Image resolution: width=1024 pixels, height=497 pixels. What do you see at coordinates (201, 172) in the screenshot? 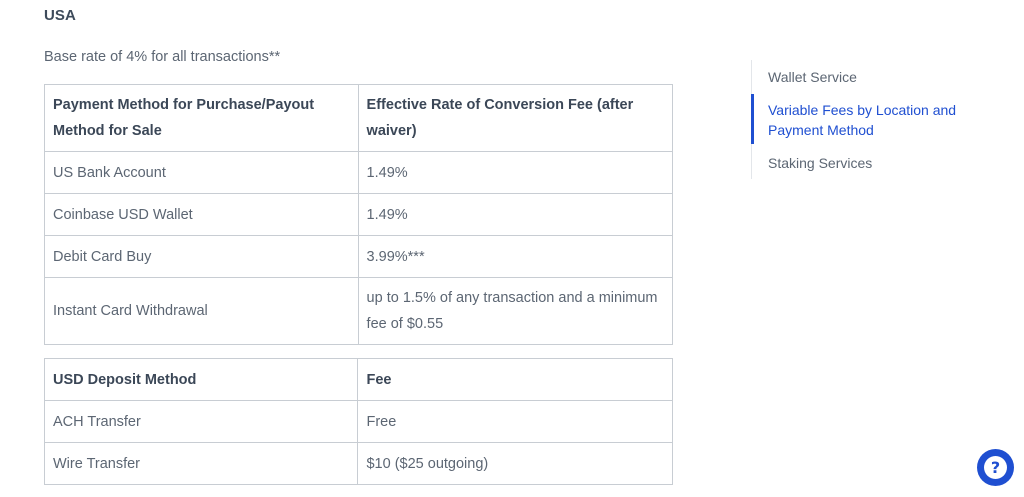
I see `payment-method-cell: US Bank Account` at bounding box center [201, 172].